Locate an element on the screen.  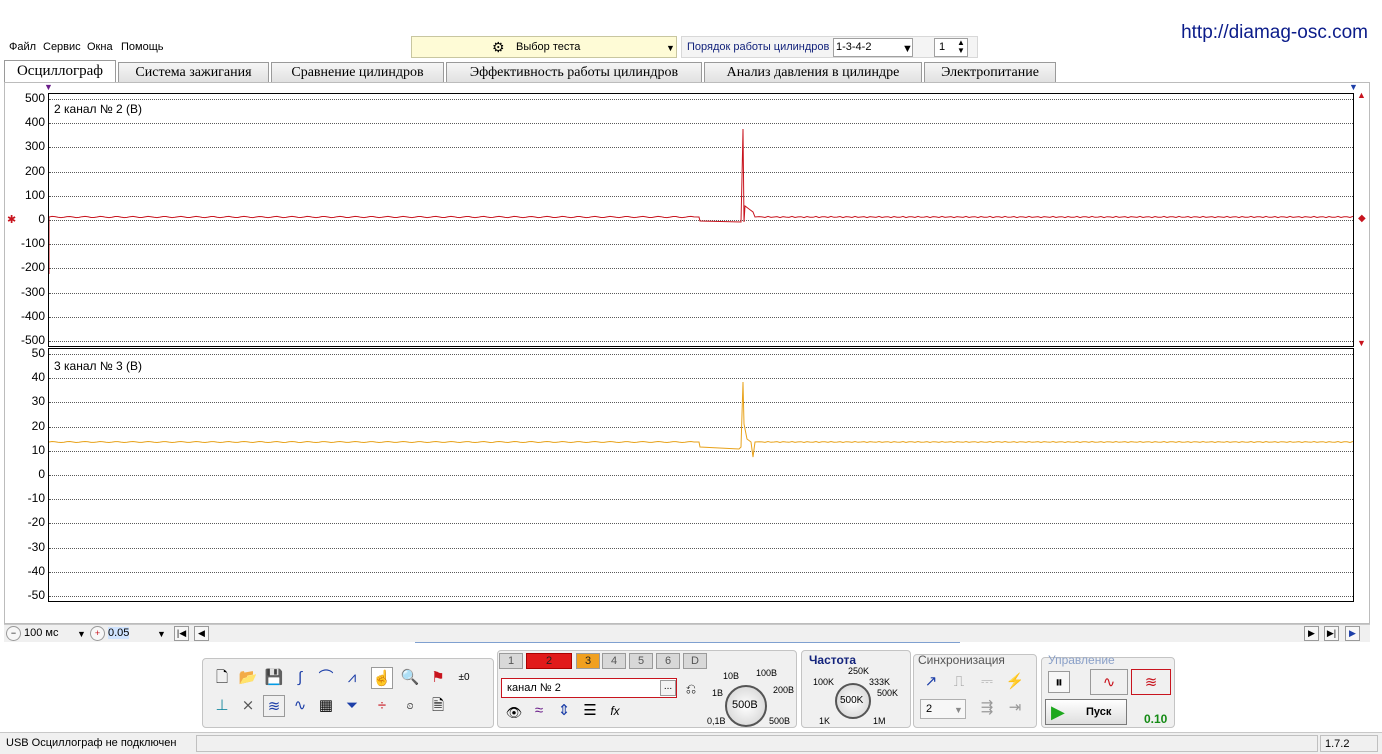
channel-2-tick-label: -500 is located at coordinates (32, 340).